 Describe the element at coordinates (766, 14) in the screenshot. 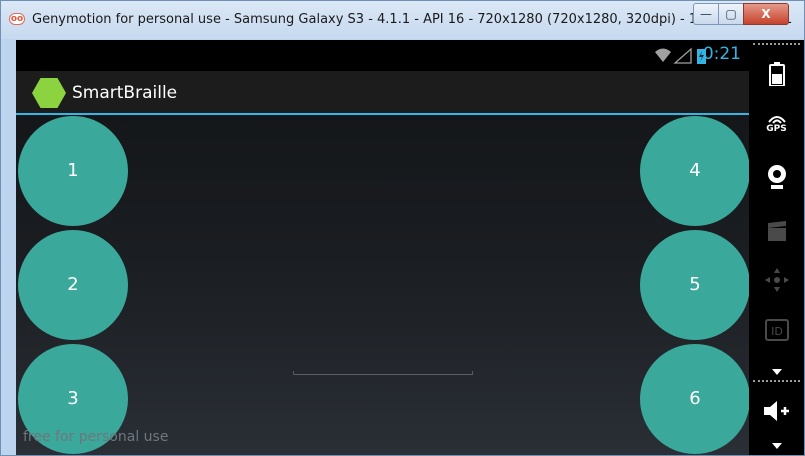

I see `close-button: X` at that location.